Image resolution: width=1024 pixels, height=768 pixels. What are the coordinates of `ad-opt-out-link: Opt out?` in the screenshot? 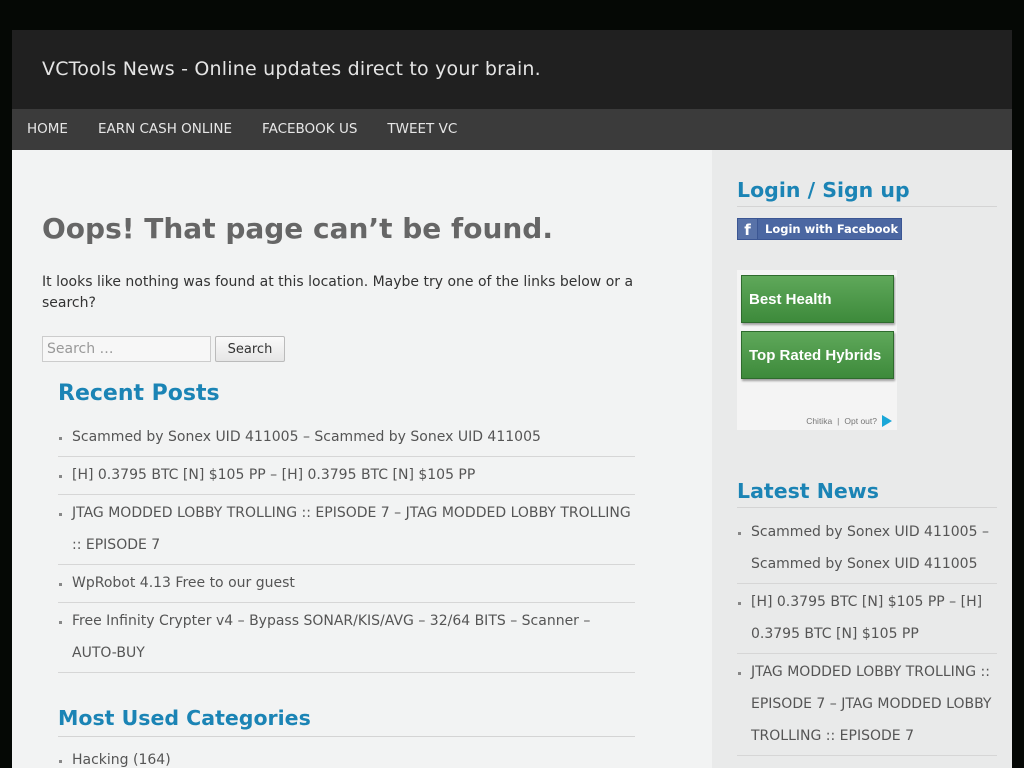 It's located at (860, 421).